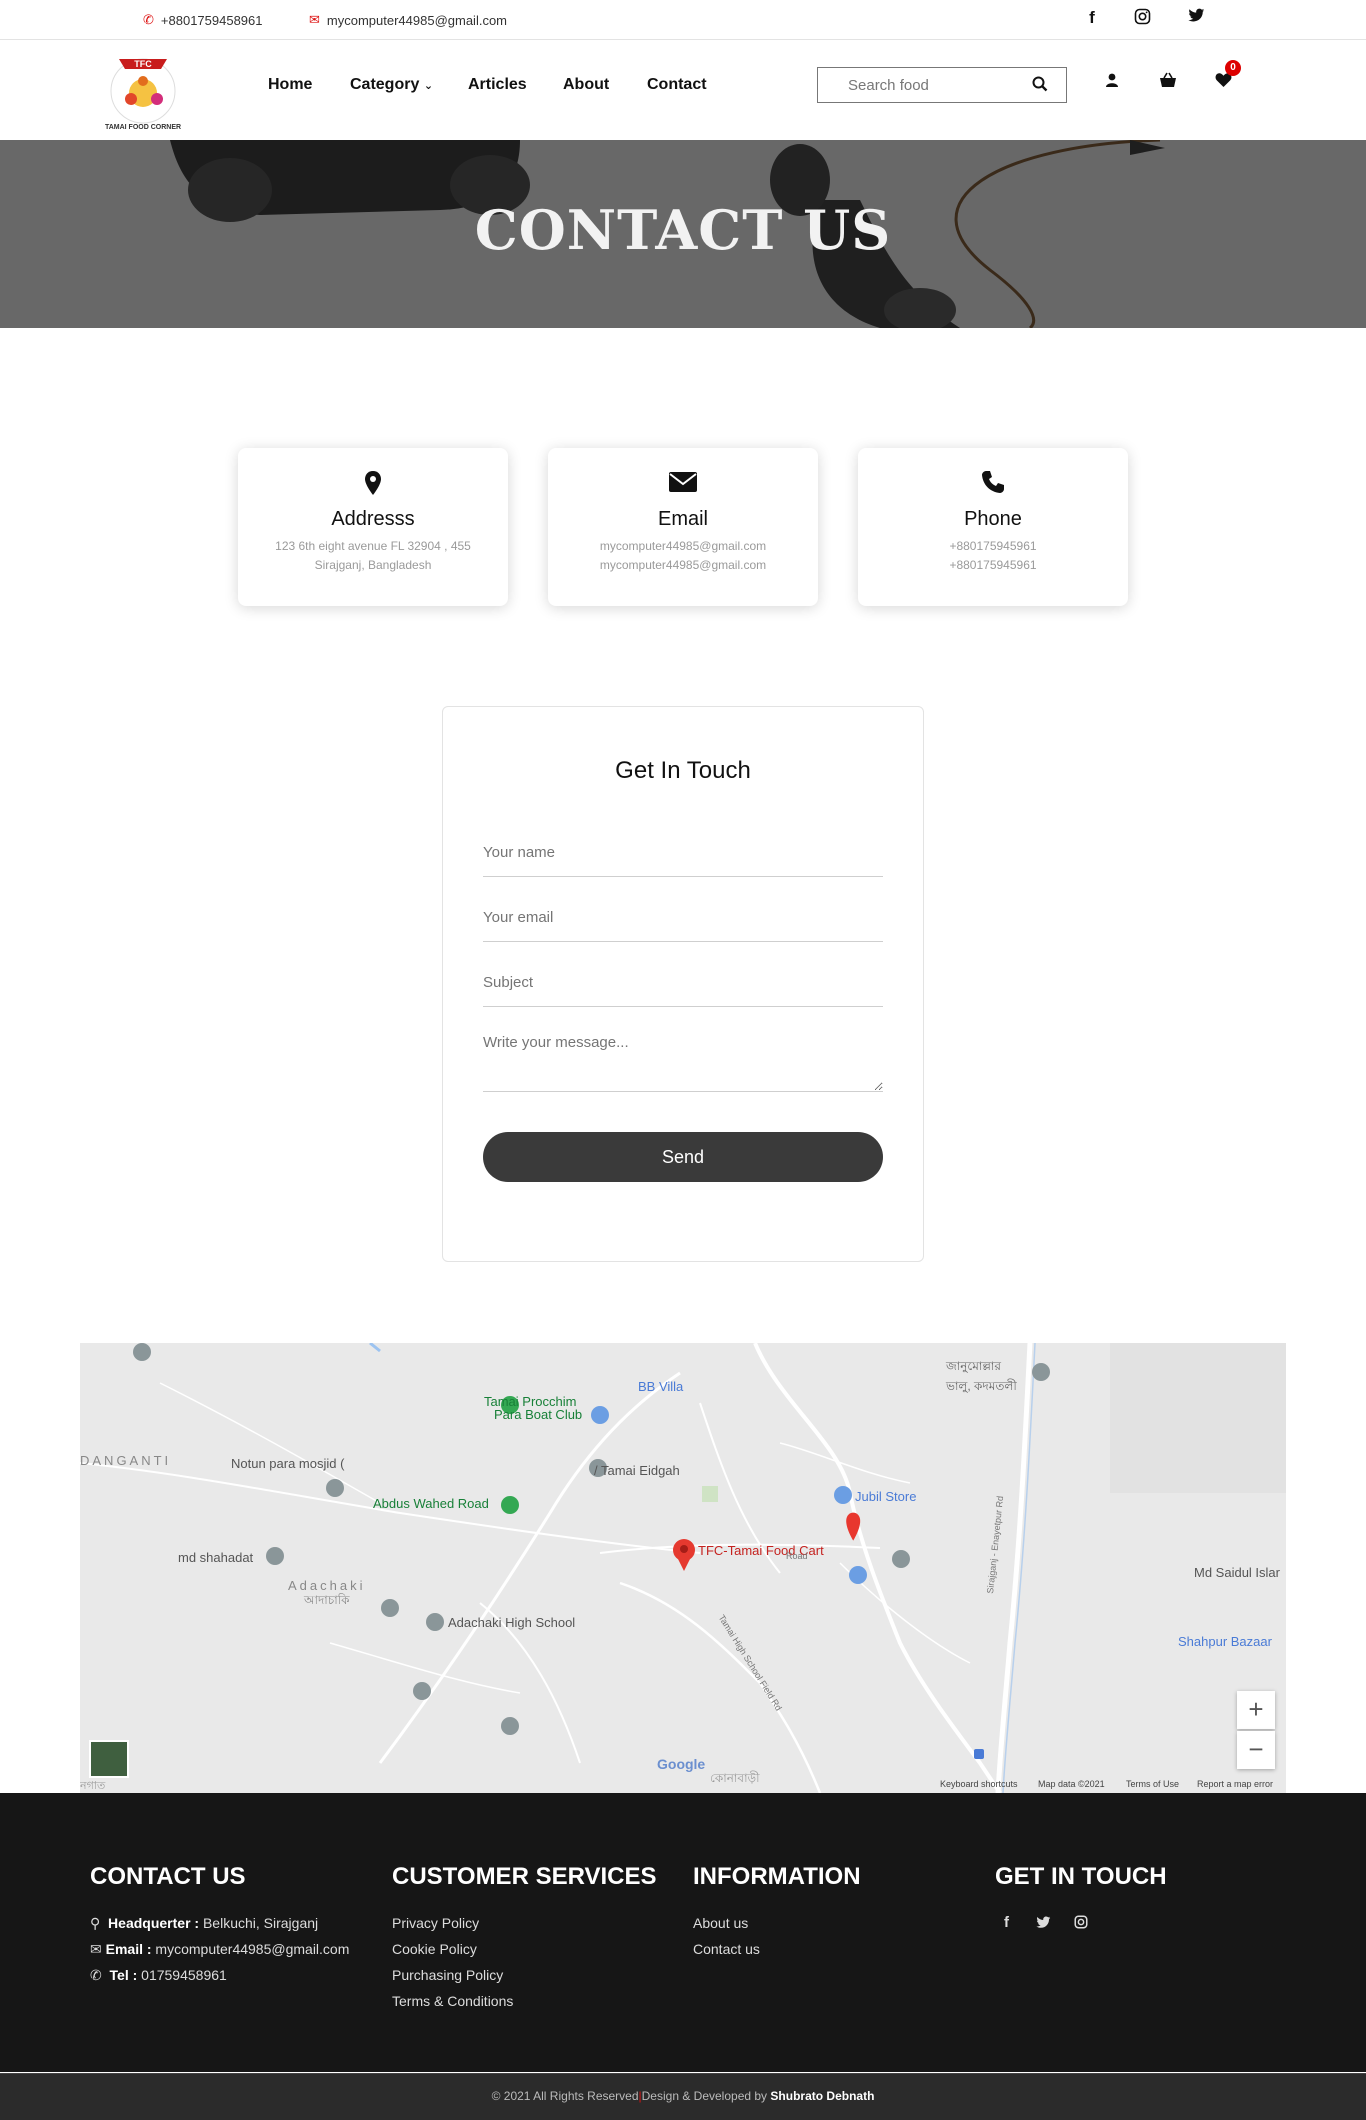 The width and height of the screenshot is (1366, 2120). What do you see at coordinates (683, 988) in the screenshot?
I see `subject-field` at bounding box center [683, 988].